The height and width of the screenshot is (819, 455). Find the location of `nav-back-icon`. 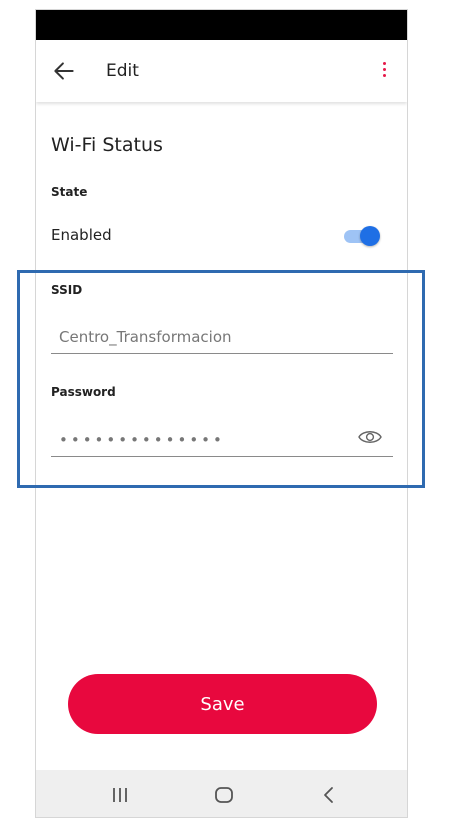

nav-back-icon is located at coordinates (329, 795).